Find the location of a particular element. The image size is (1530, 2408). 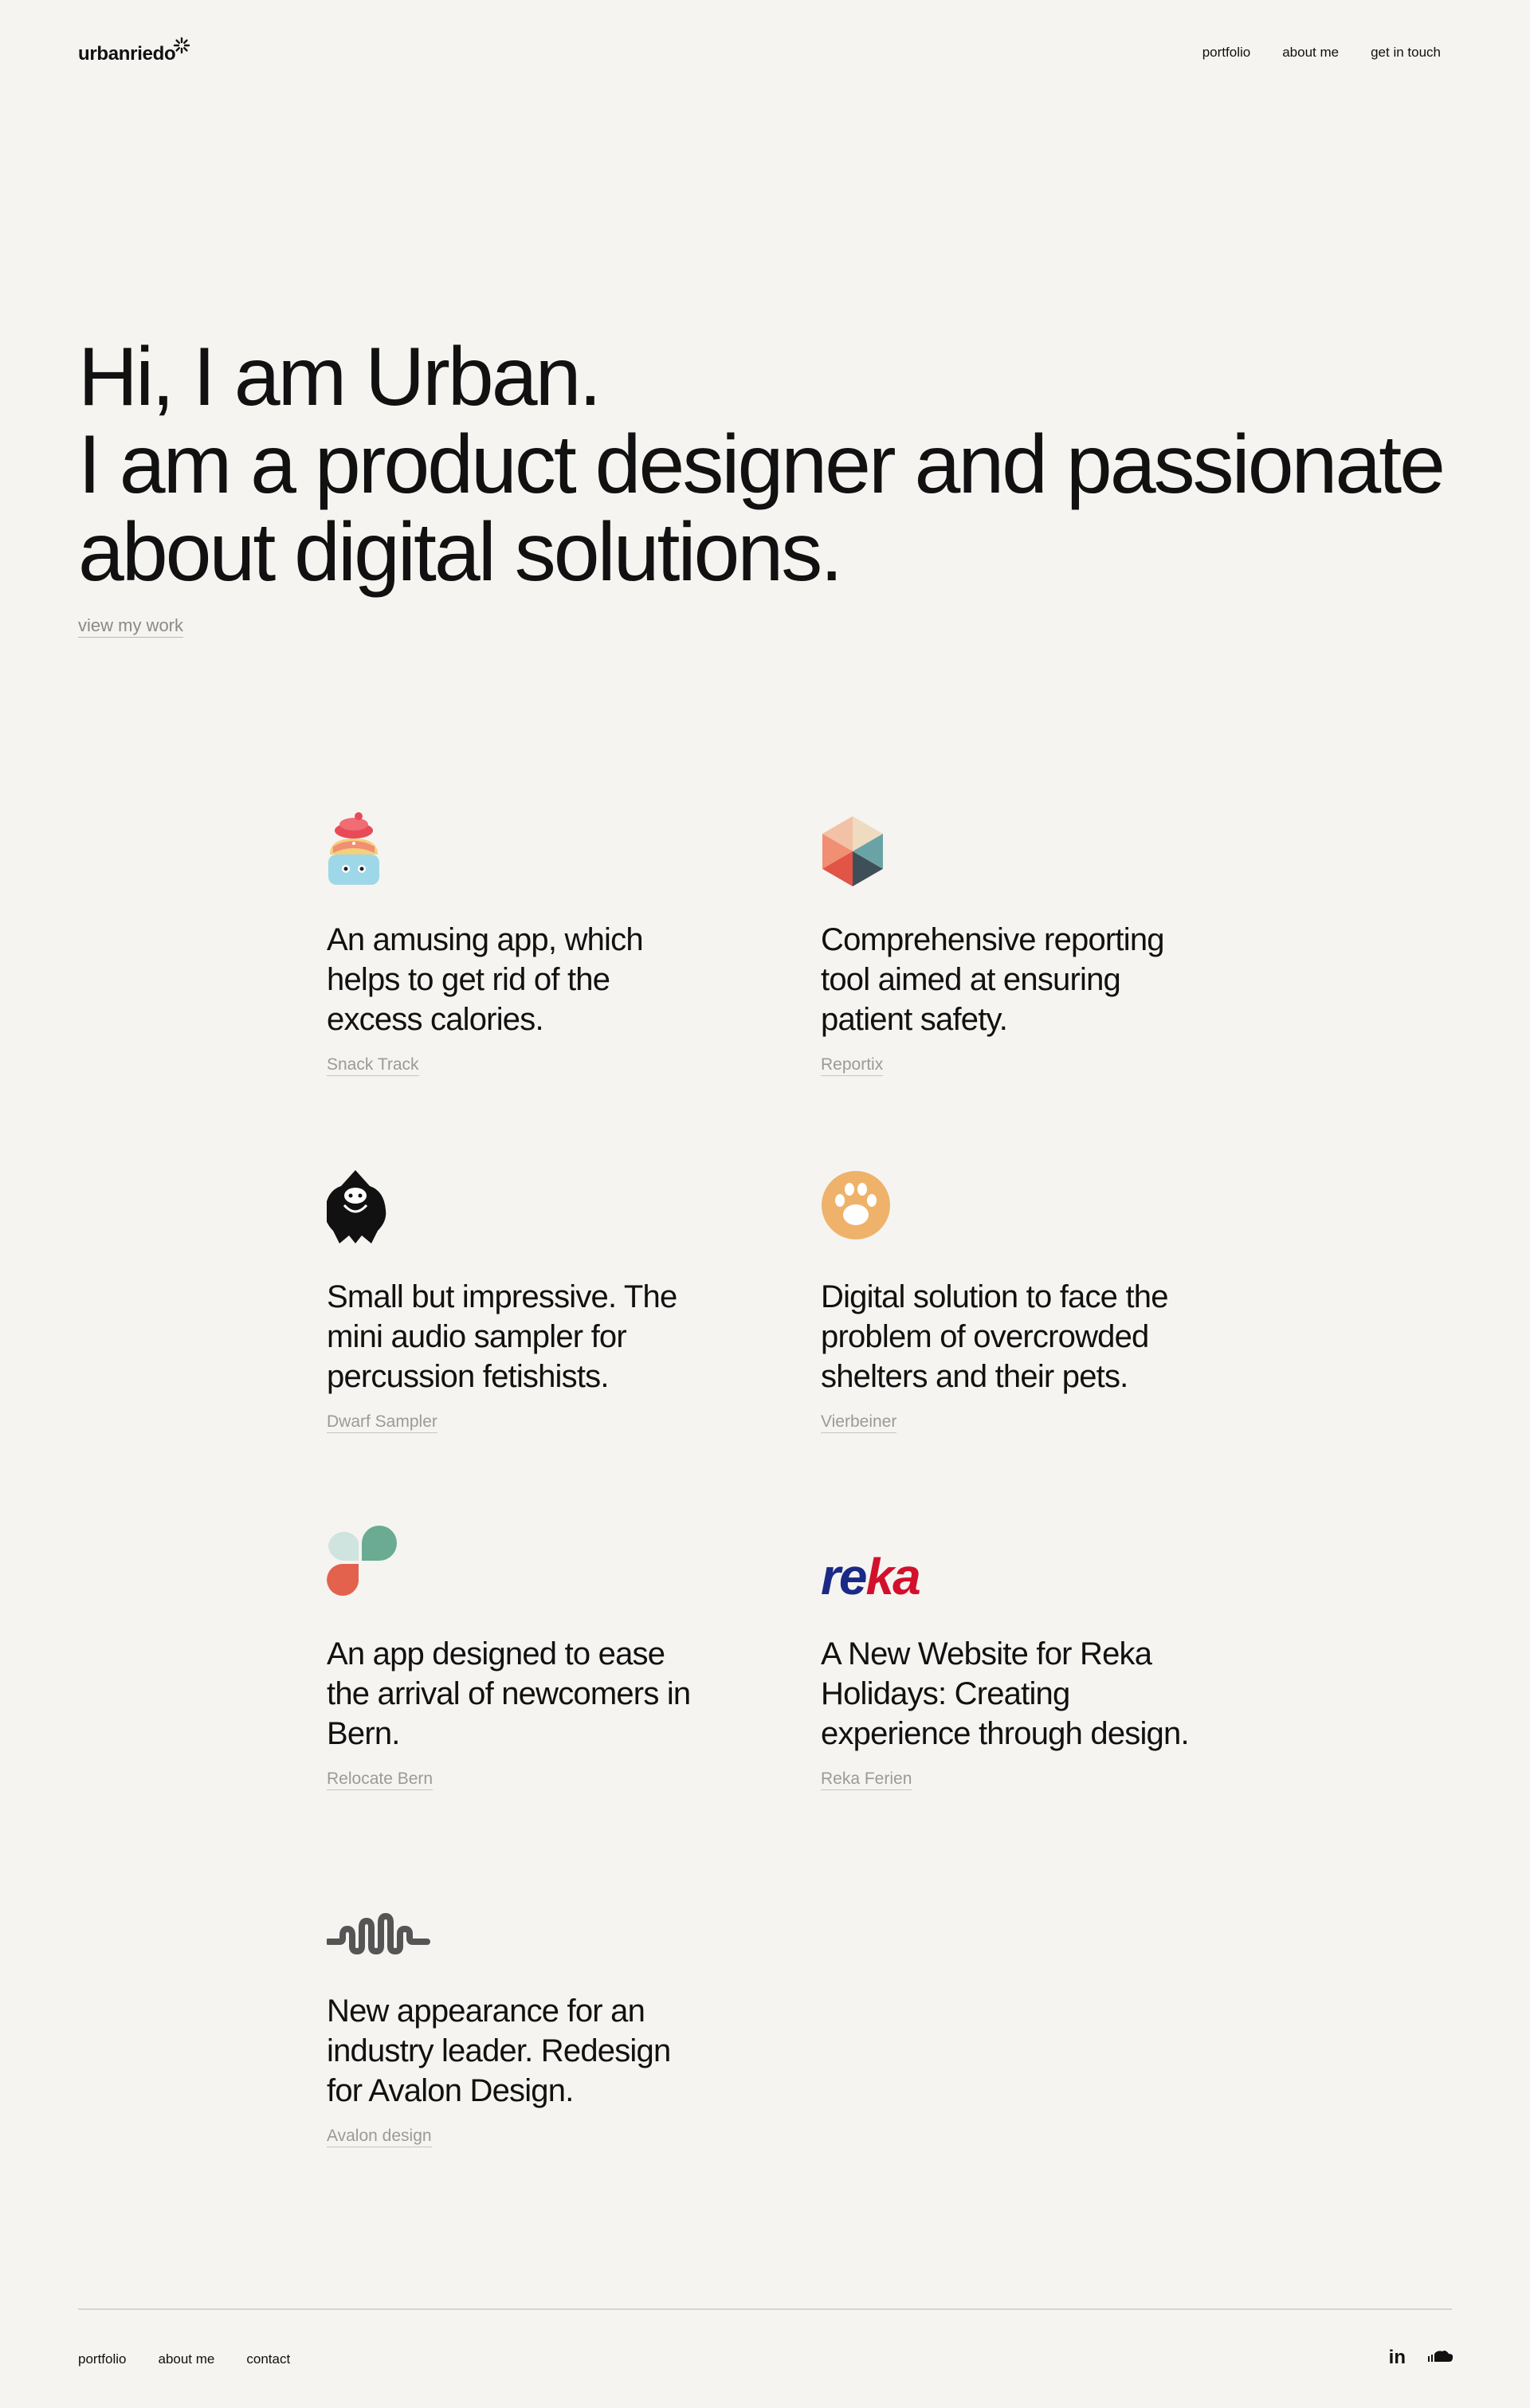

social-links: in is located at coordinates (1421, 2358).